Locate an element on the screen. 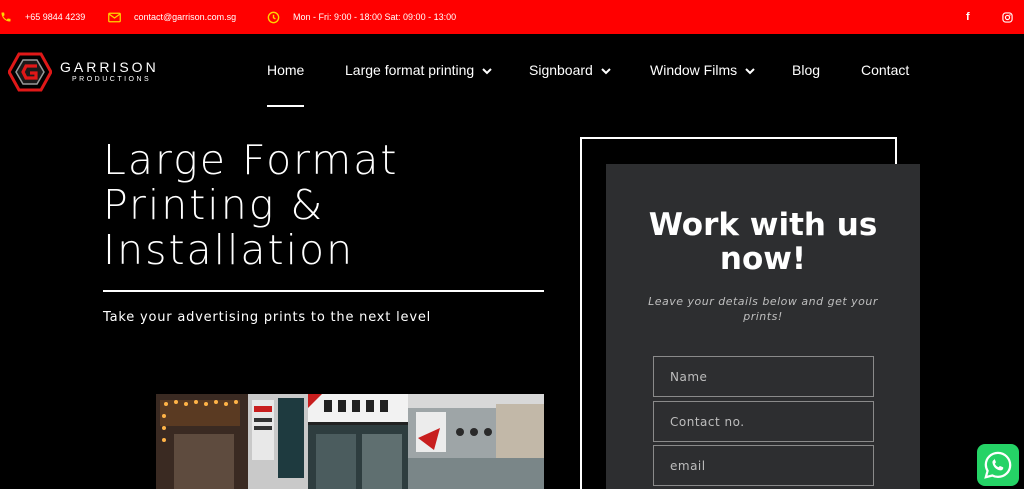 Image resolution: width=1024 pixels, height=489 pixels. clock-icon is located at coordinates (273, 17).